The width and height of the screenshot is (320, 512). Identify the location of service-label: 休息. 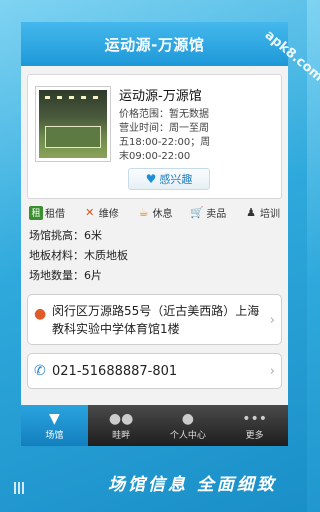
(162, 214).